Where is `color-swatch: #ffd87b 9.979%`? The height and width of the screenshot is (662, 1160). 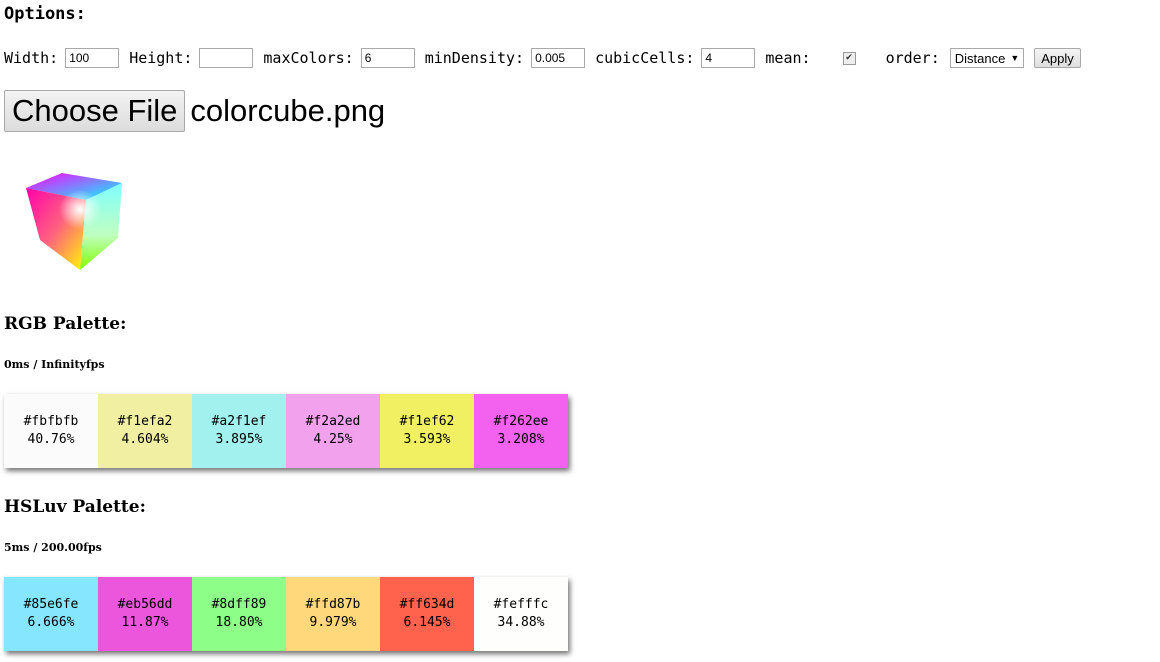 color-swatch: #ffd87b 9.979% is located at coordinates (333, 614).